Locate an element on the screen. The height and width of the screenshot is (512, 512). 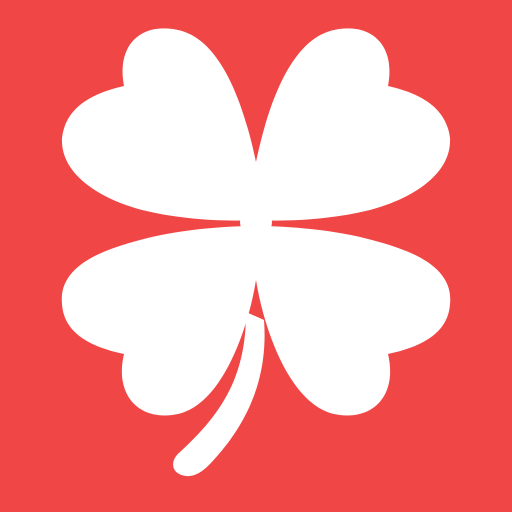
clover-center is located at coordinates (256, 222).